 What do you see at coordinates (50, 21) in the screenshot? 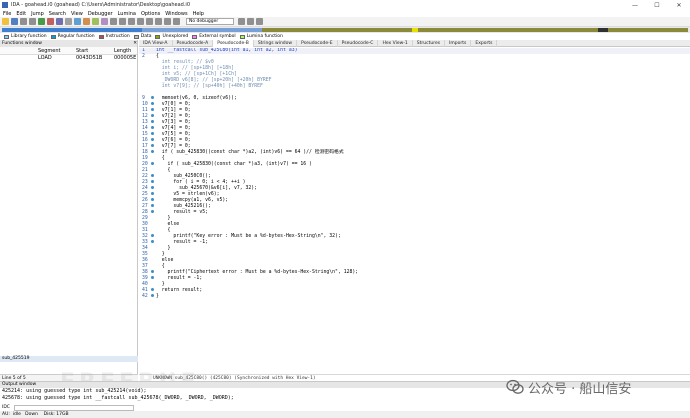
I see `stop-icon` at bounding box center [50, 21].